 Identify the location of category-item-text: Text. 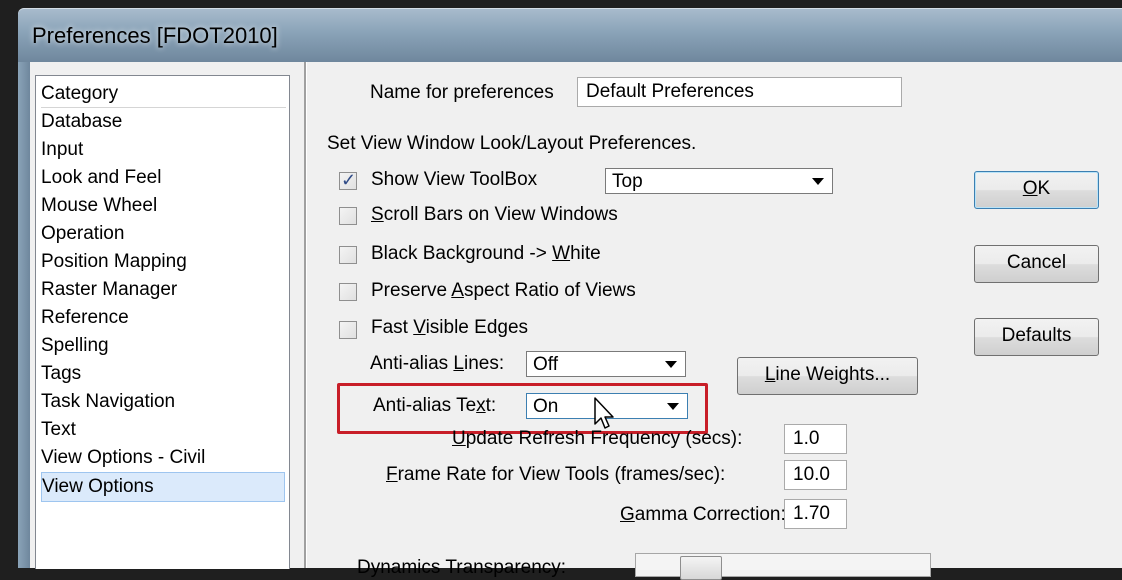
(163, 430).